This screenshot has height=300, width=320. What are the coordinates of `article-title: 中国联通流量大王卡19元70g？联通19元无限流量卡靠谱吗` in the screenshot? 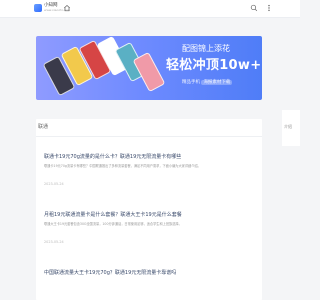 It's located at (110, 273).